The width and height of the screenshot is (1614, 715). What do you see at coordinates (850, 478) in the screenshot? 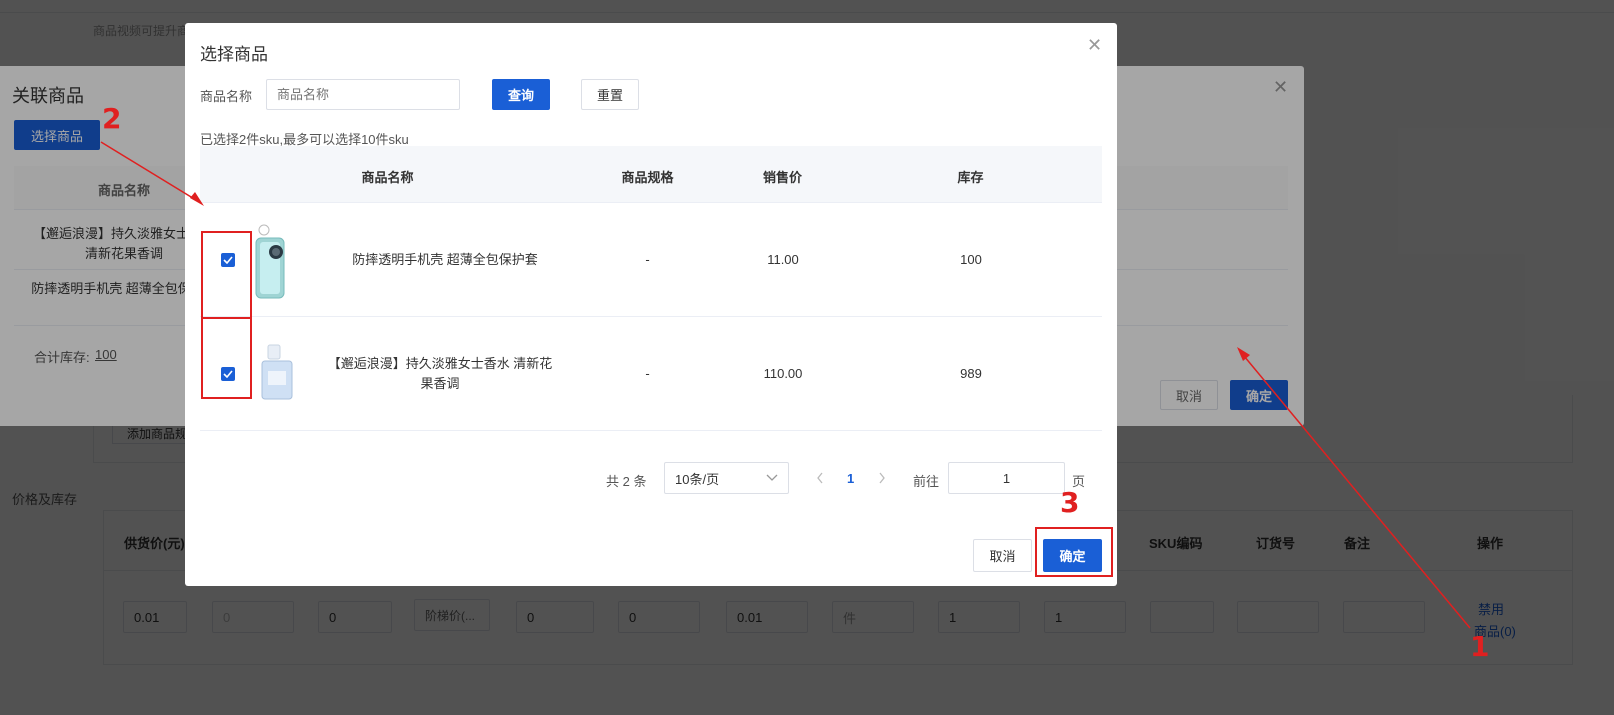
I see `current-page-number: 1` at bounding box center [850, 478].